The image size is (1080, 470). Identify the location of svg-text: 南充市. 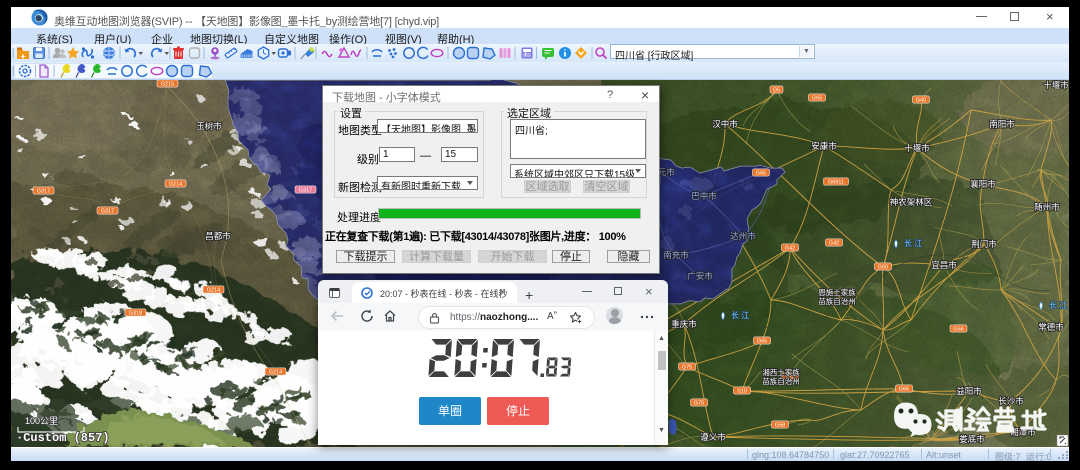
(676, 255).